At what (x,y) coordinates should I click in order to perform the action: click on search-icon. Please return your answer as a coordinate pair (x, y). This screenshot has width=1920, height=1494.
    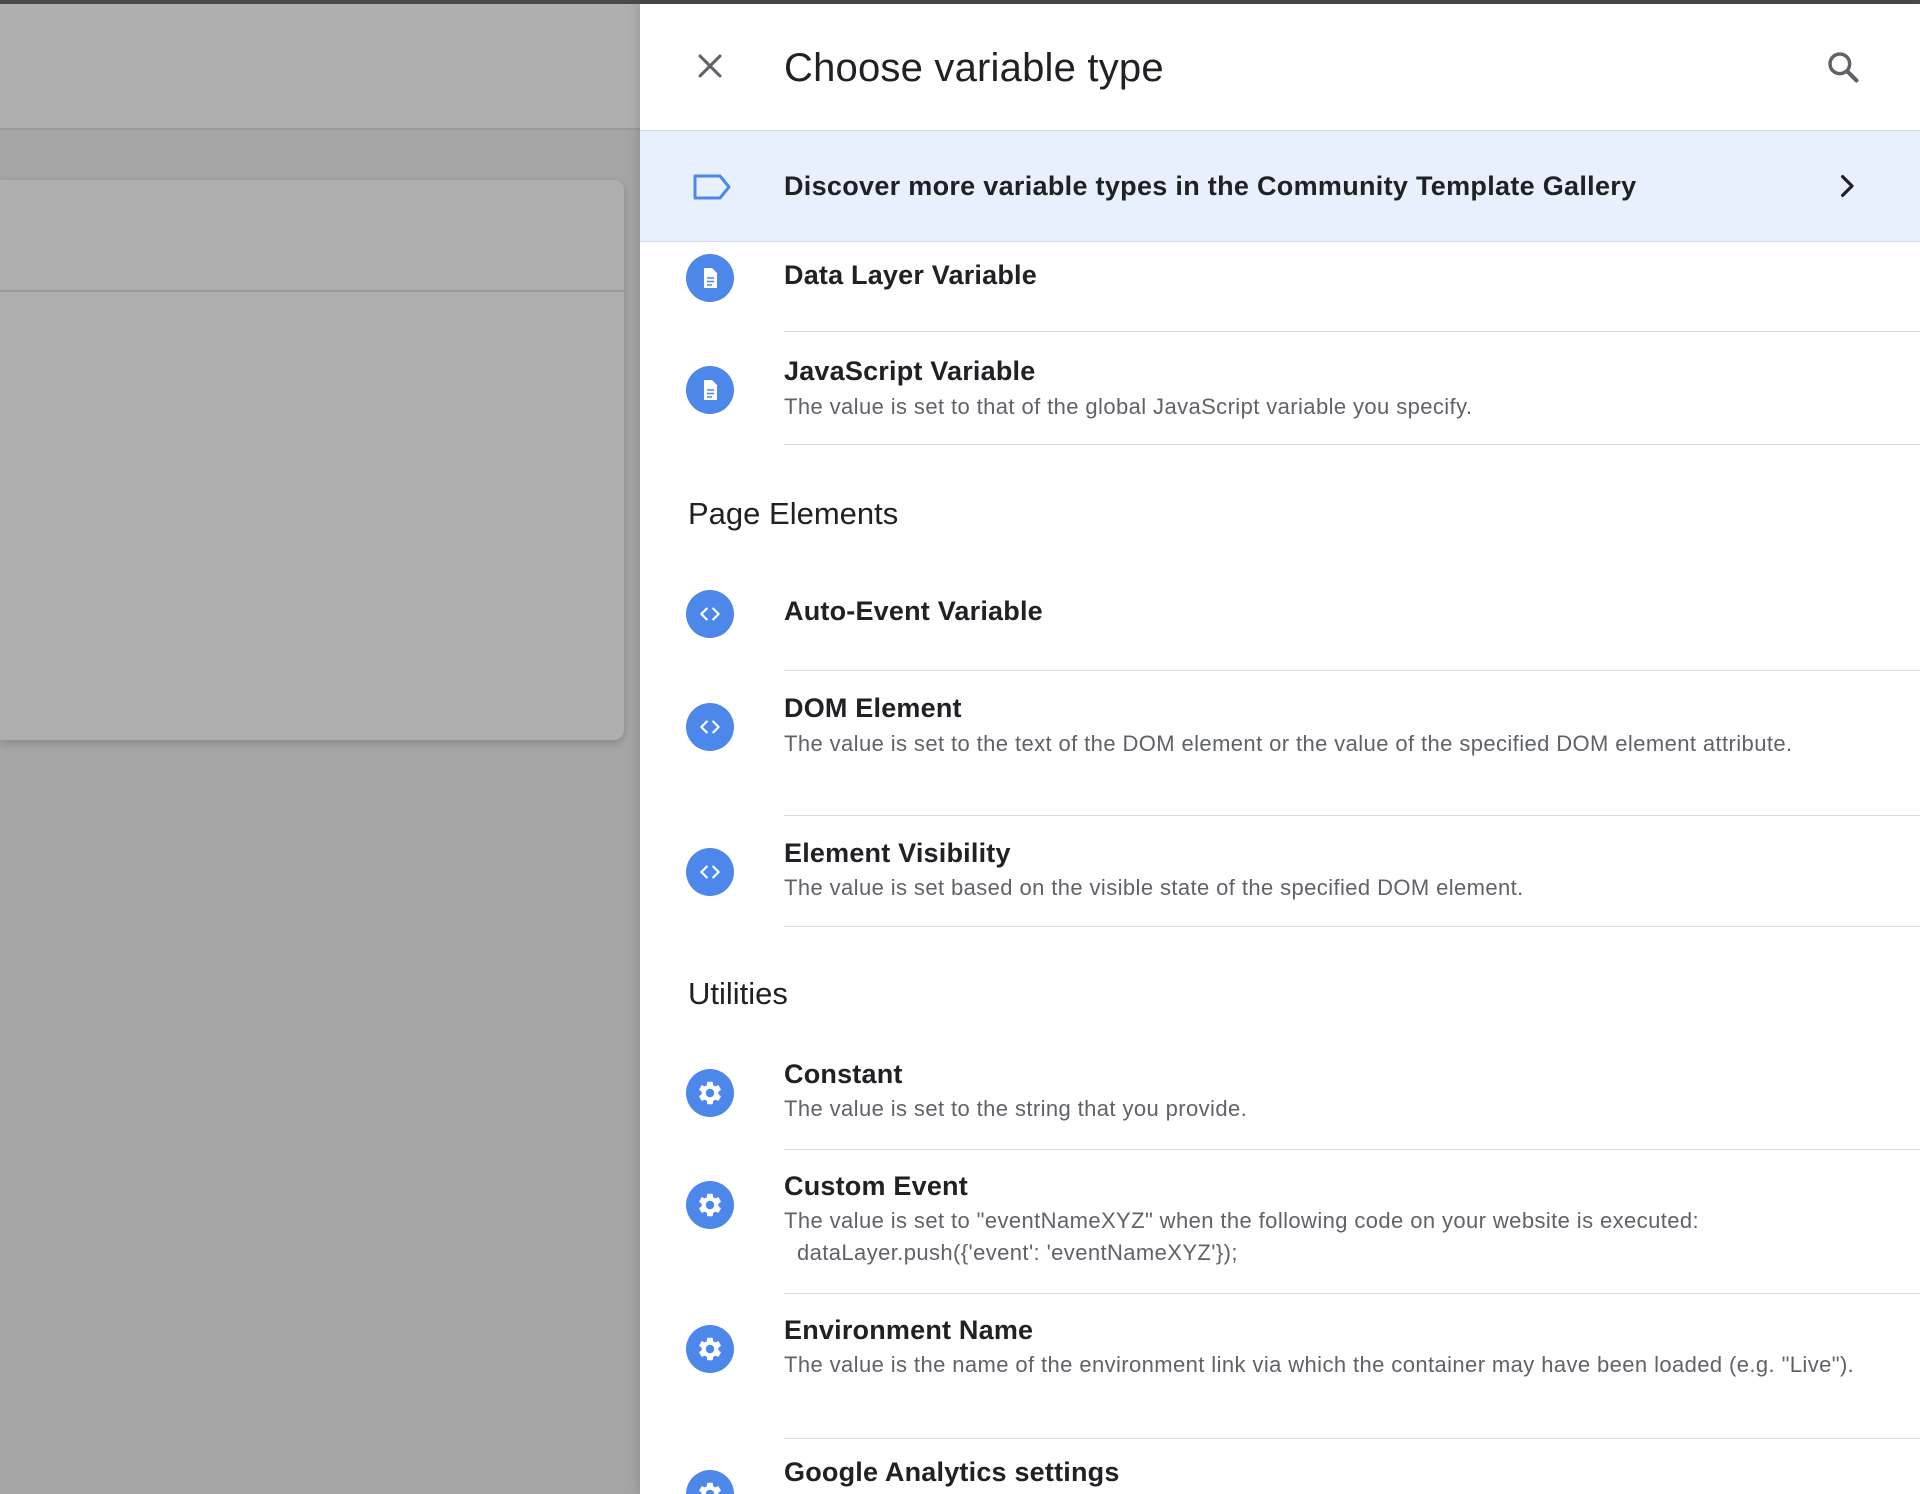
    Looking at the image, I should click on (1843, 67).